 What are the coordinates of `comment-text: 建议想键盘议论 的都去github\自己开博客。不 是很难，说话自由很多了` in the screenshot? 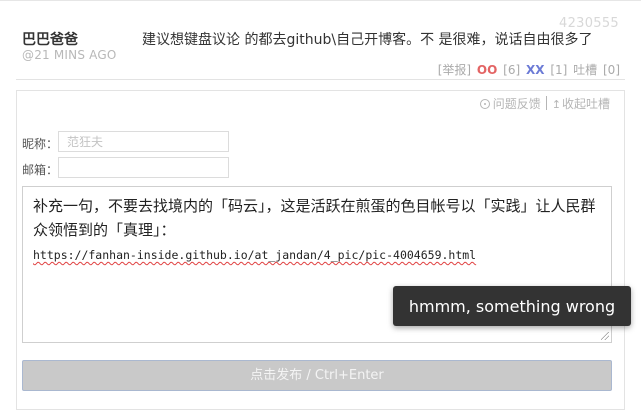 It's located at (367, 40).